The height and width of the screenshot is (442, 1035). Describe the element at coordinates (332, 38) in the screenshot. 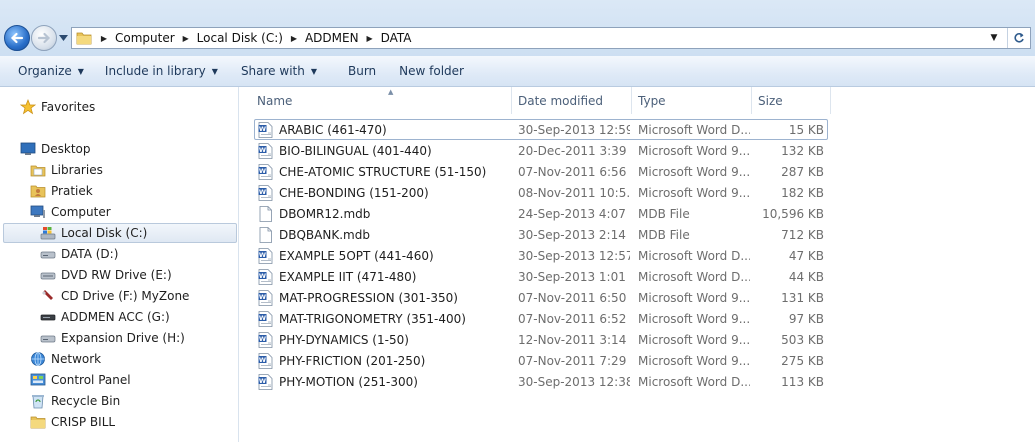

I see `breadcrumb-addmen: ADDMEN` at that location.